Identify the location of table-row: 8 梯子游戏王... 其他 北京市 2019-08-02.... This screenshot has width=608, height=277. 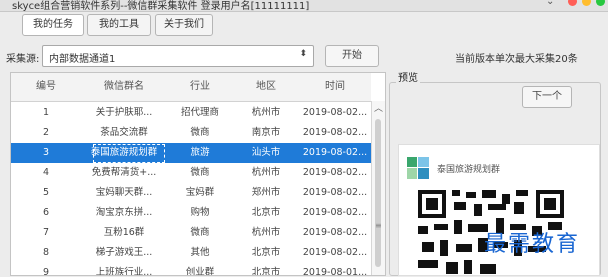
(191, 253).